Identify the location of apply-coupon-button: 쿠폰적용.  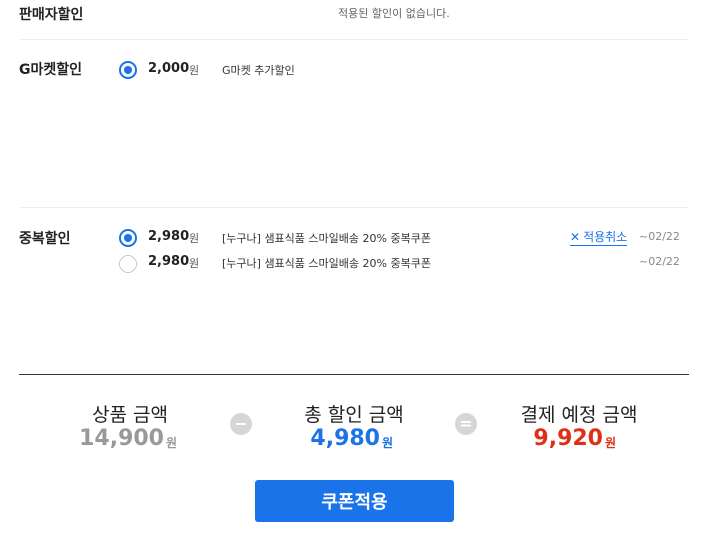
(354, 501).